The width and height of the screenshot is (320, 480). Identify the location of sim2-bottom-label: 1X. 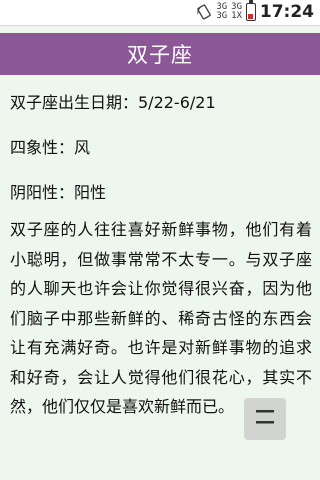
(236, 16).